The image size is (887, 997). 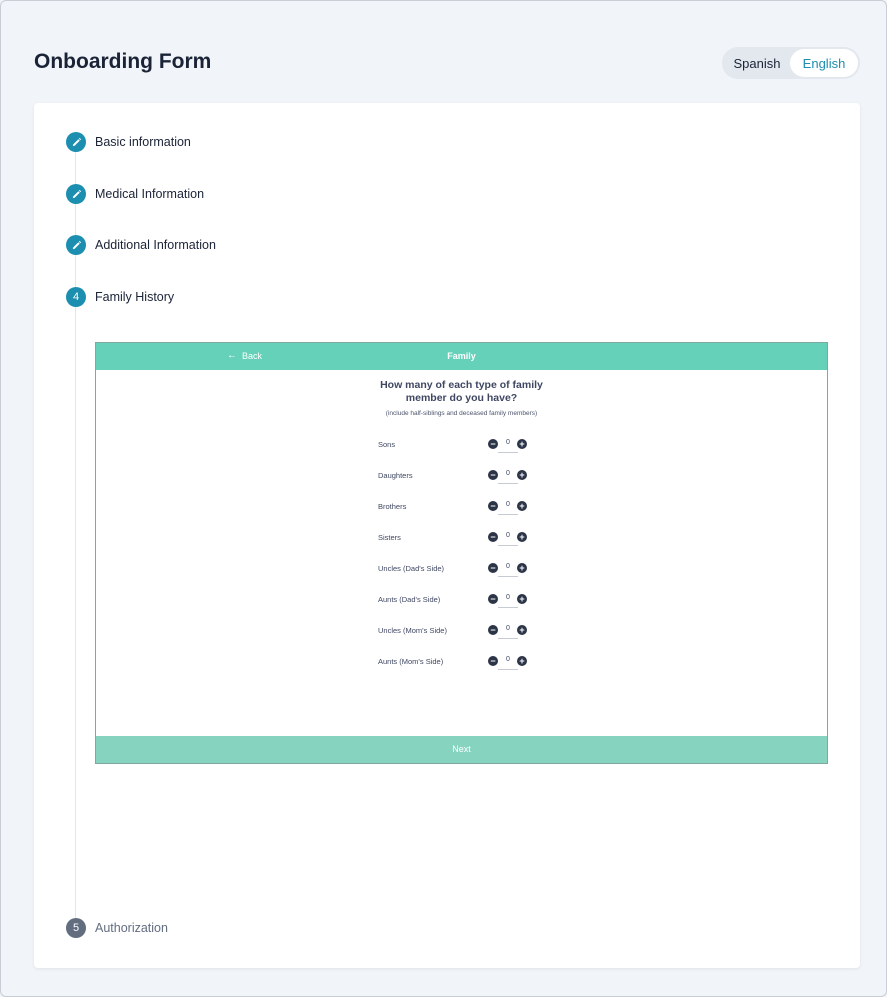 What do you see at coordinates (411, 568) in the screenshot?
I see `counter-label: Uncles (Dad's Side)` at bounding box center [411, 568].